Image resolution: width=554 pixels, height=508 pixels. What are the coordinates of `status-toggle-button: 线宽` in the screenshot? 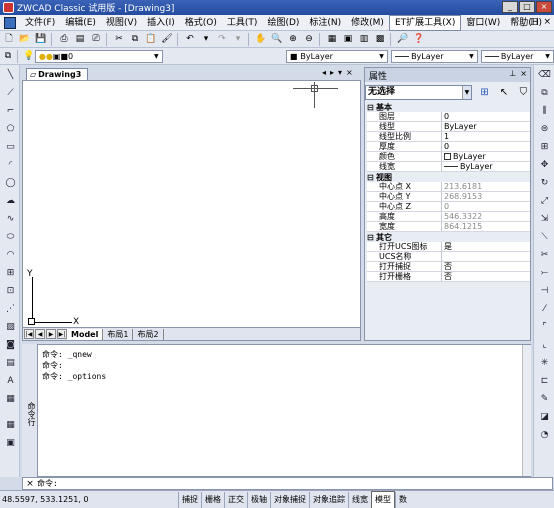 It's located at (359, 499).